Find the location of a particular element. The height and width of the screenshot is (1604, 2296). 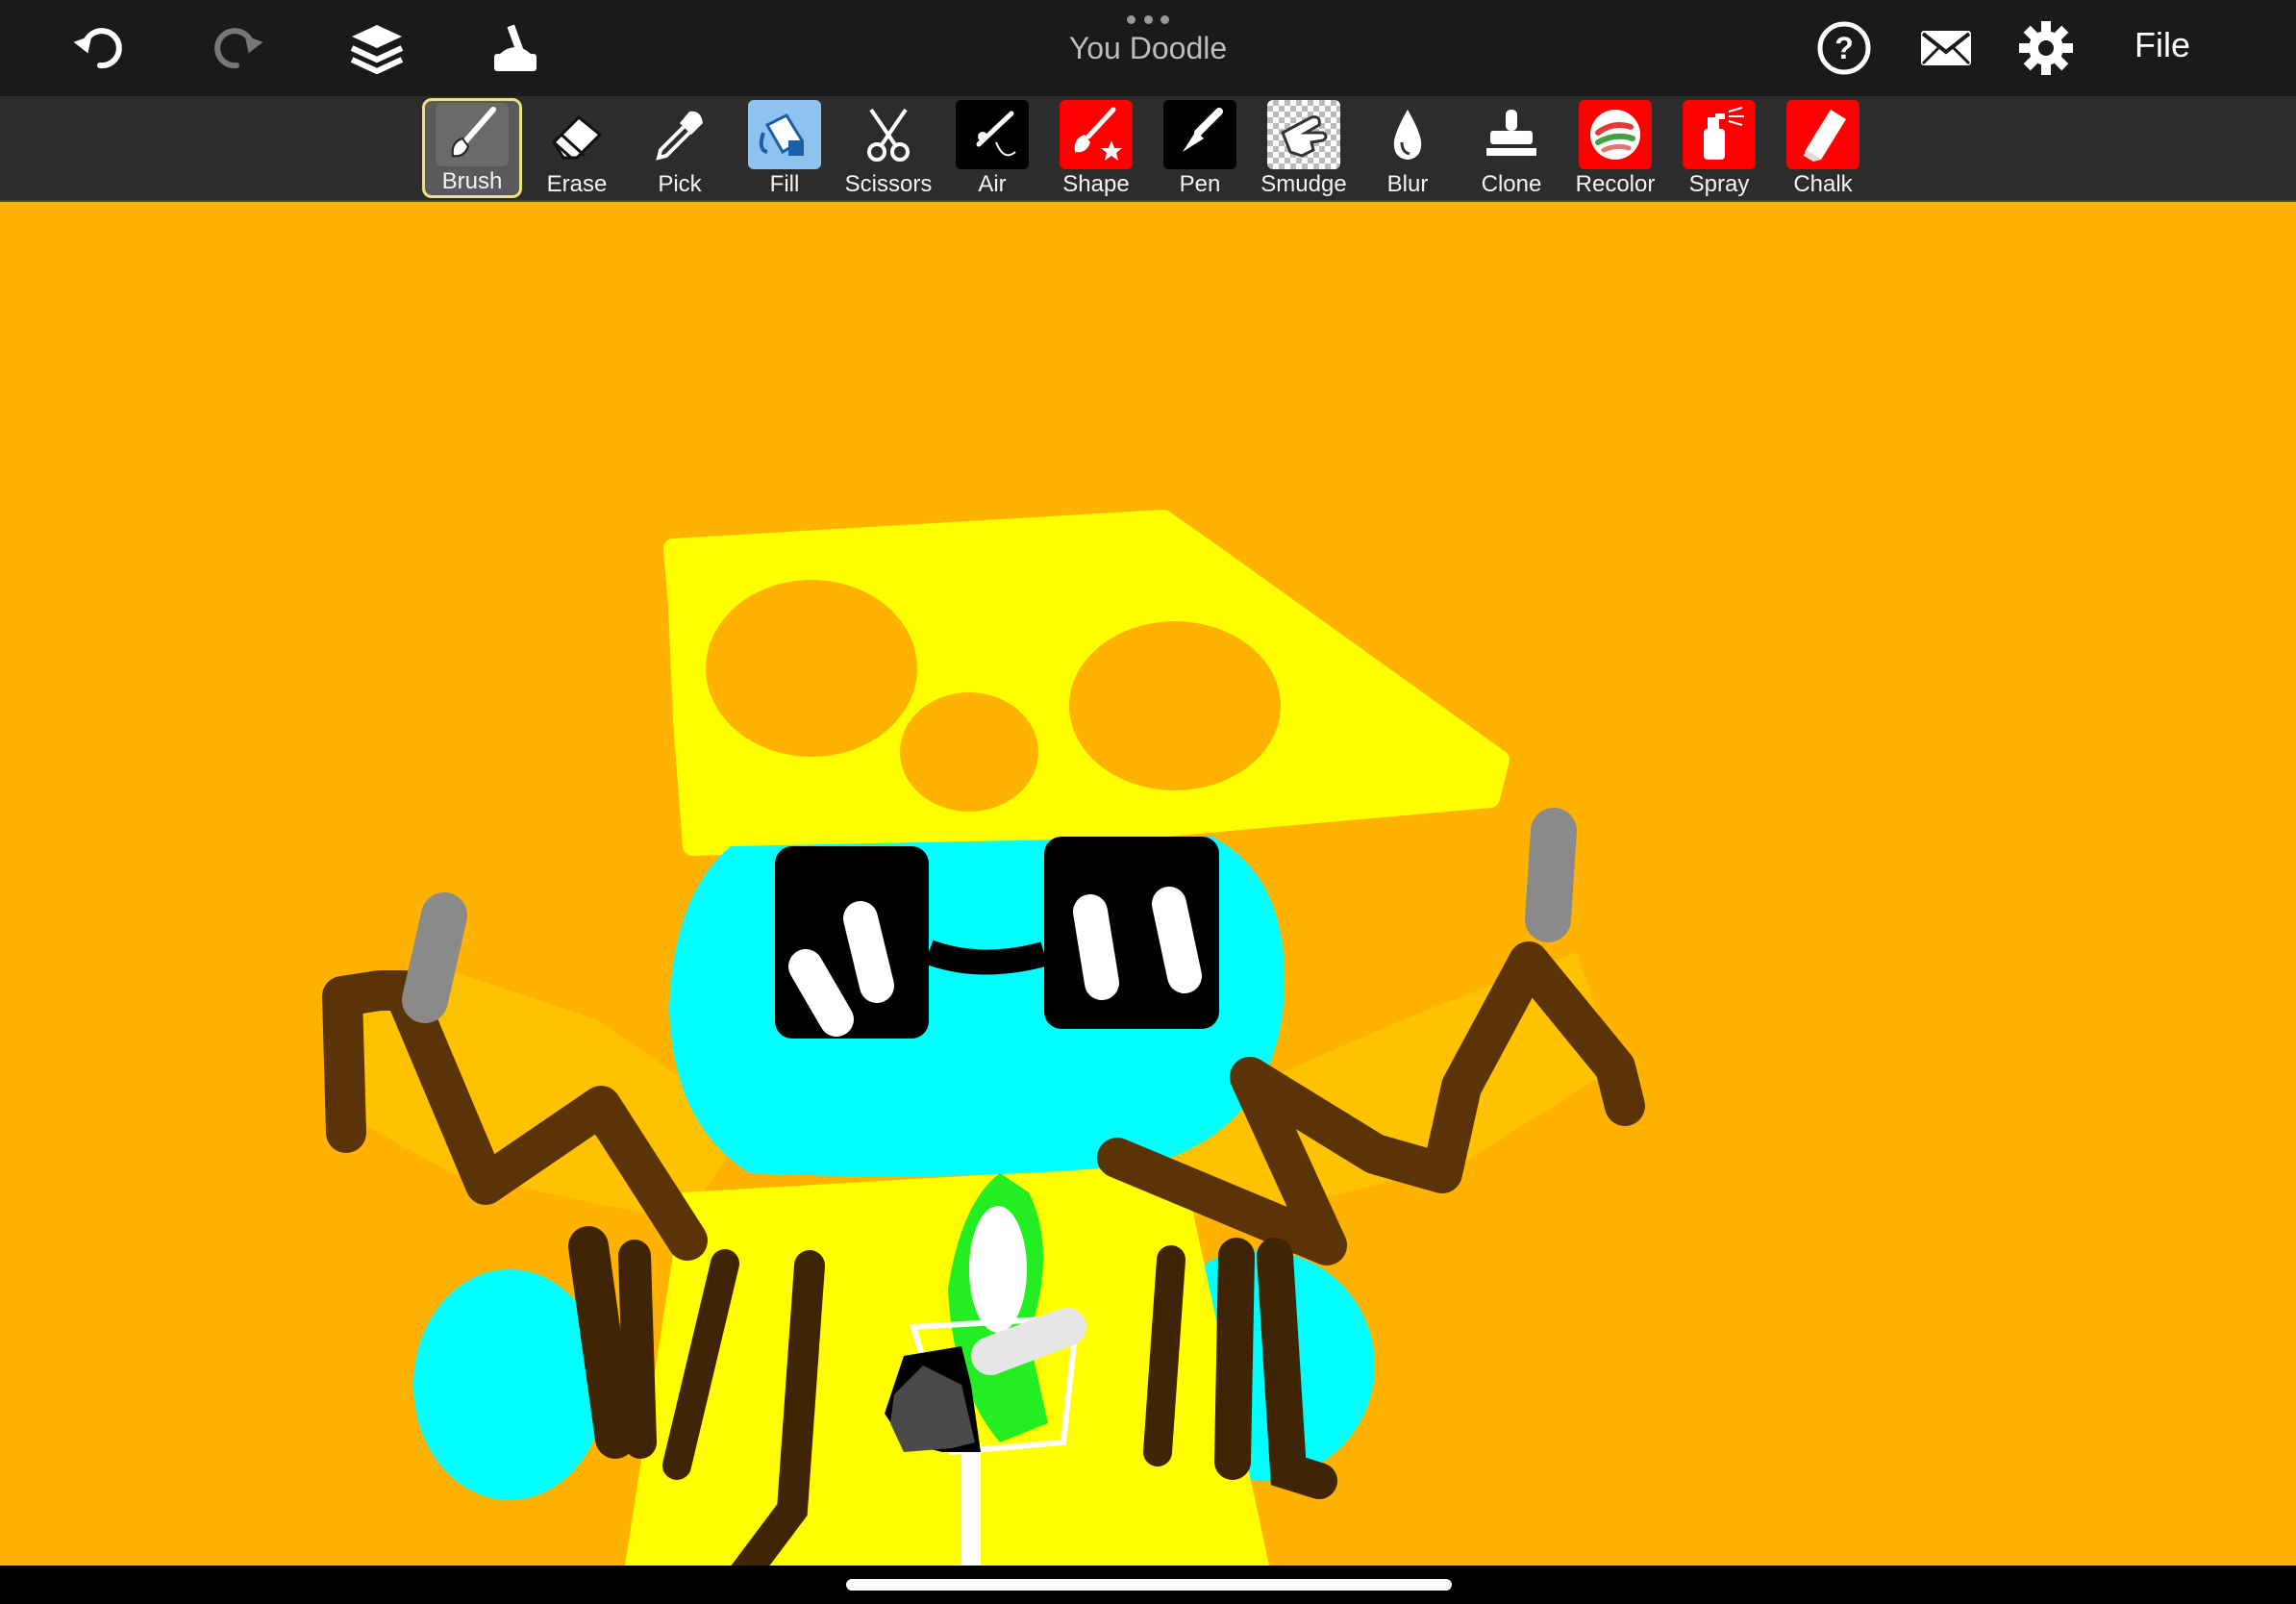

tool-brush: Brush is located at coordinates (472, 148).